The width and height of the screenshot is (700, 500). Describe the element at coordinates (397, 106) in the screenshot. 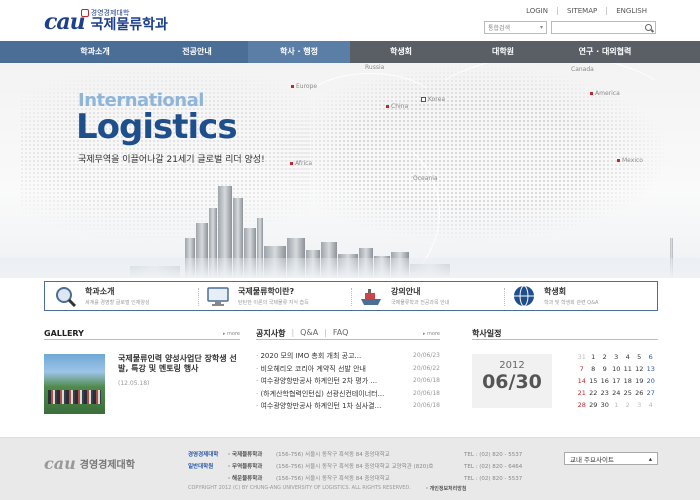

I see `city-label: China` at that location.